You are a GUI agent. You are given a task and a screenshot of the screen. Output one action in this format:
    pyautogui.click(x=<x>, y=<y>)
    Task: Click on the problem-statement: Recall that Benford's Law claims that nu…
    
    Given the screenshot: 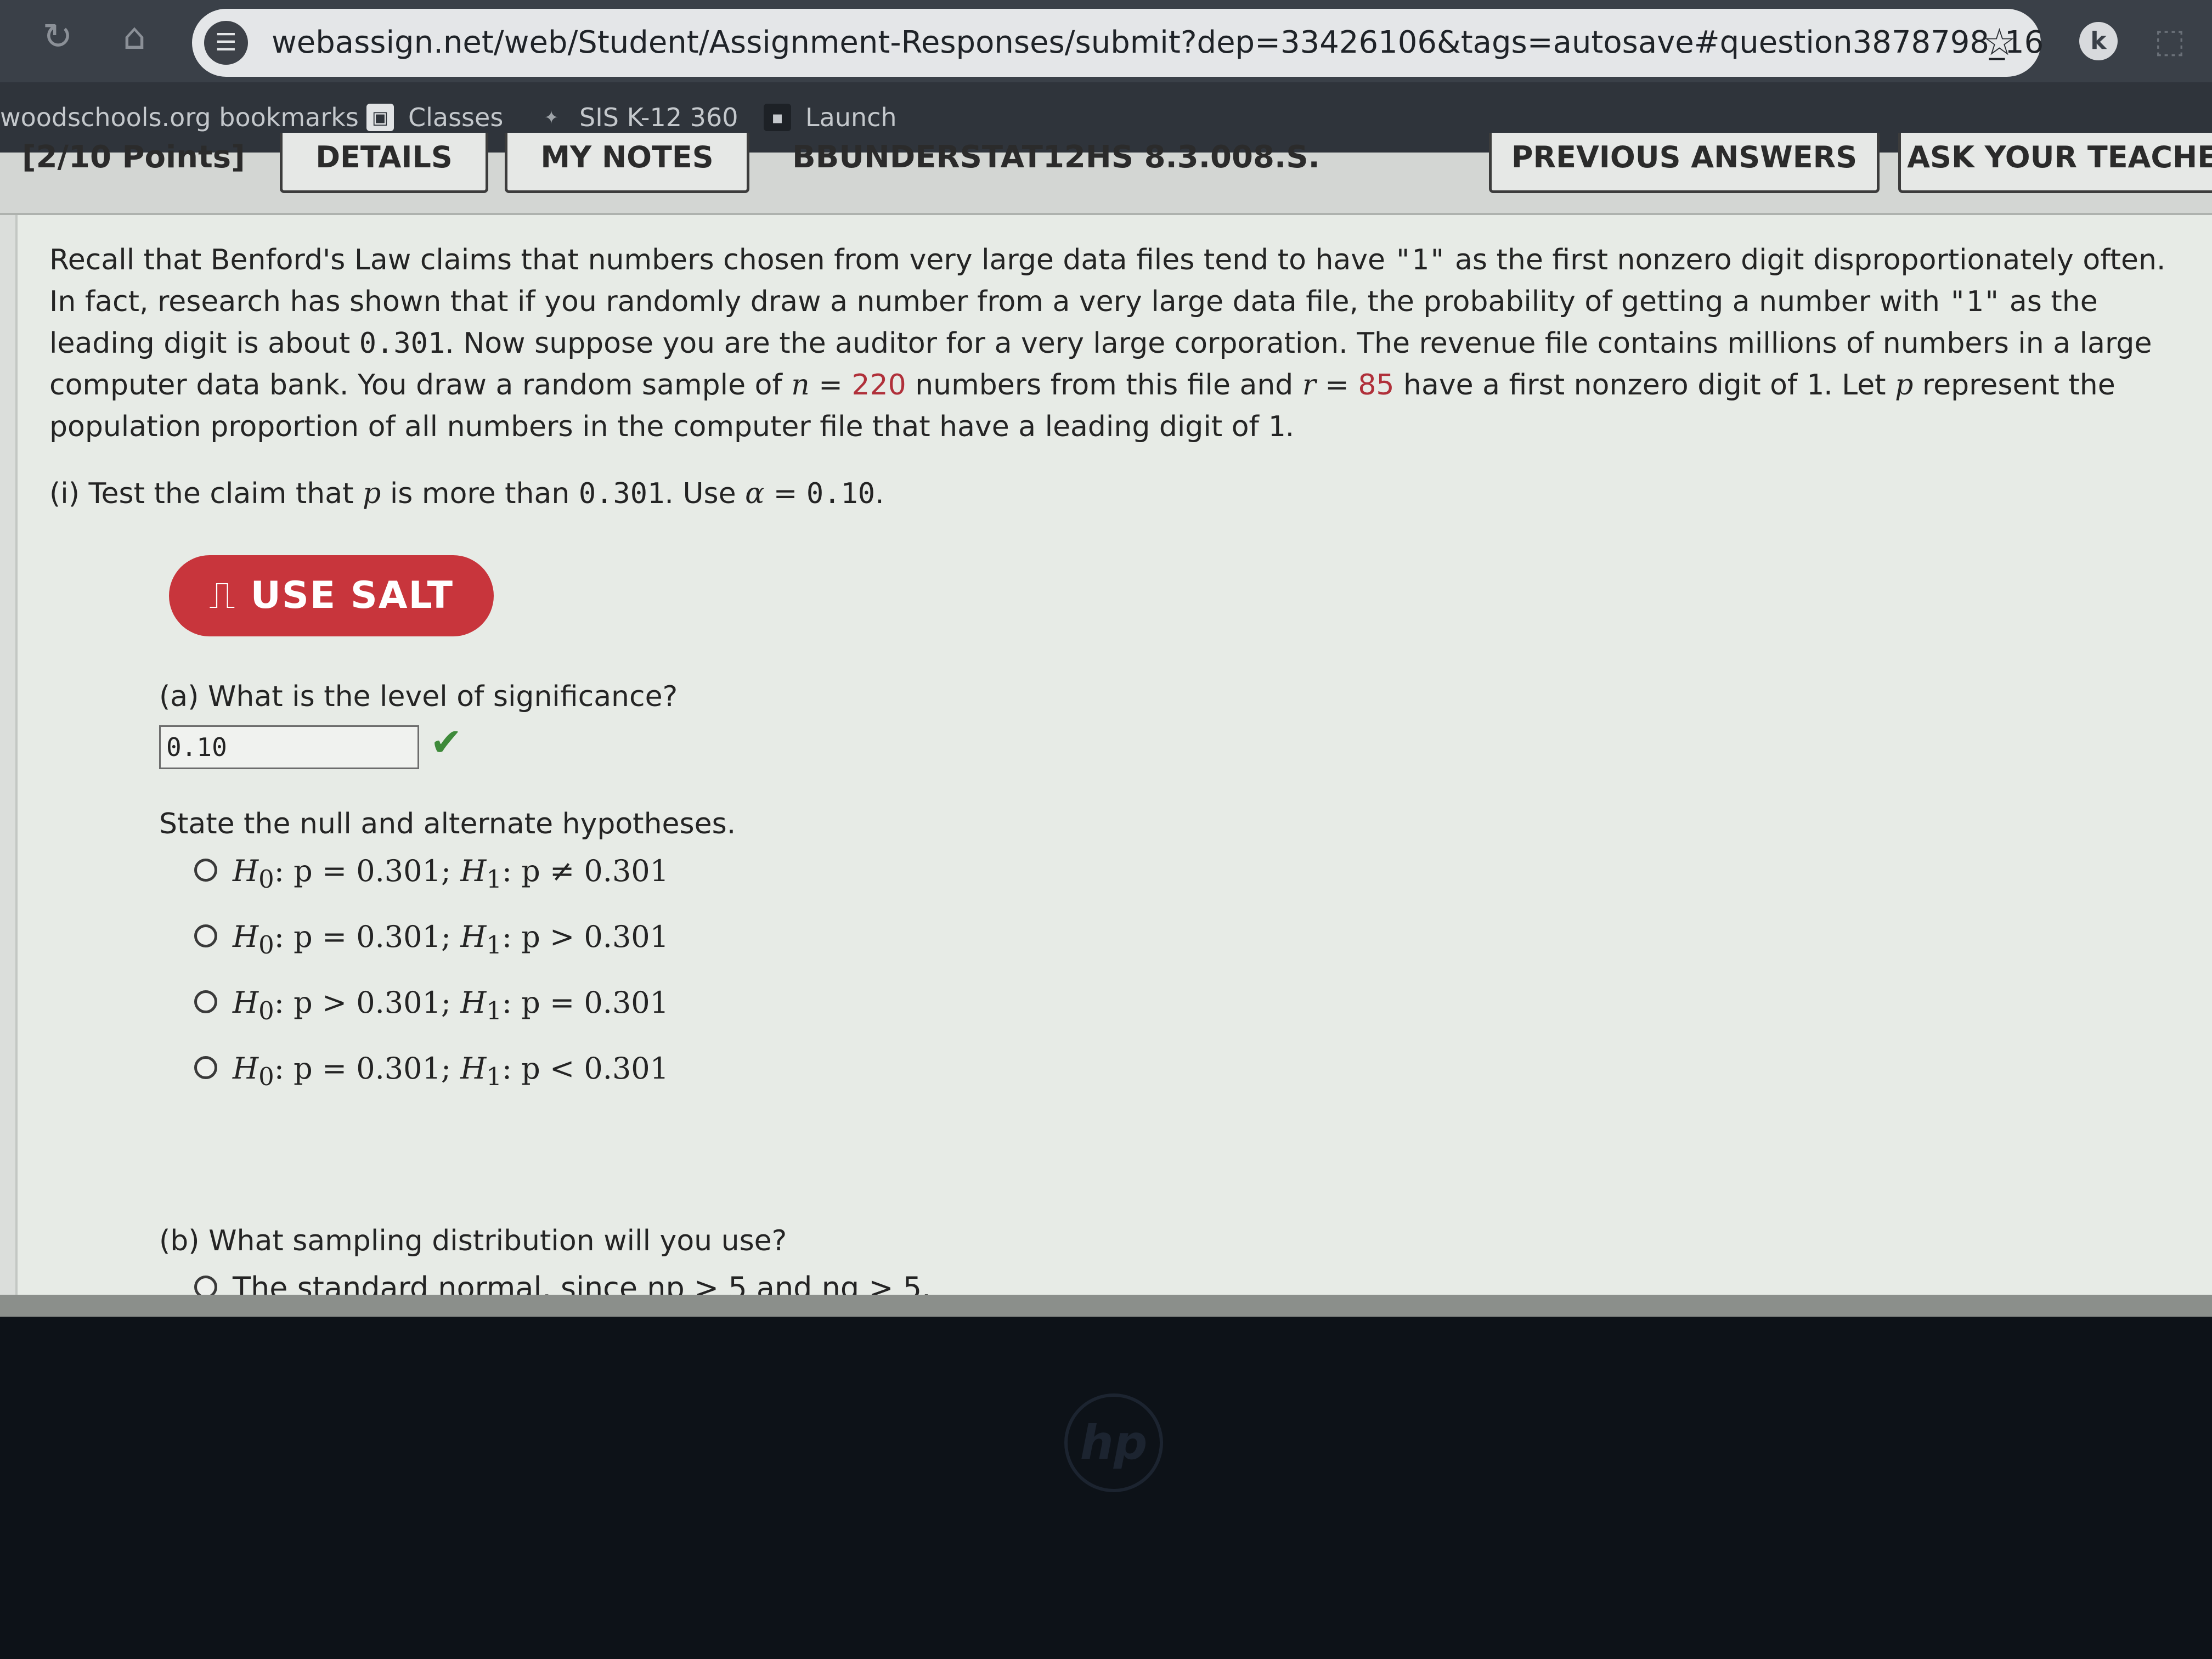 What is the action you would take?
    pyautogui.click(x=1108, y=344)
    